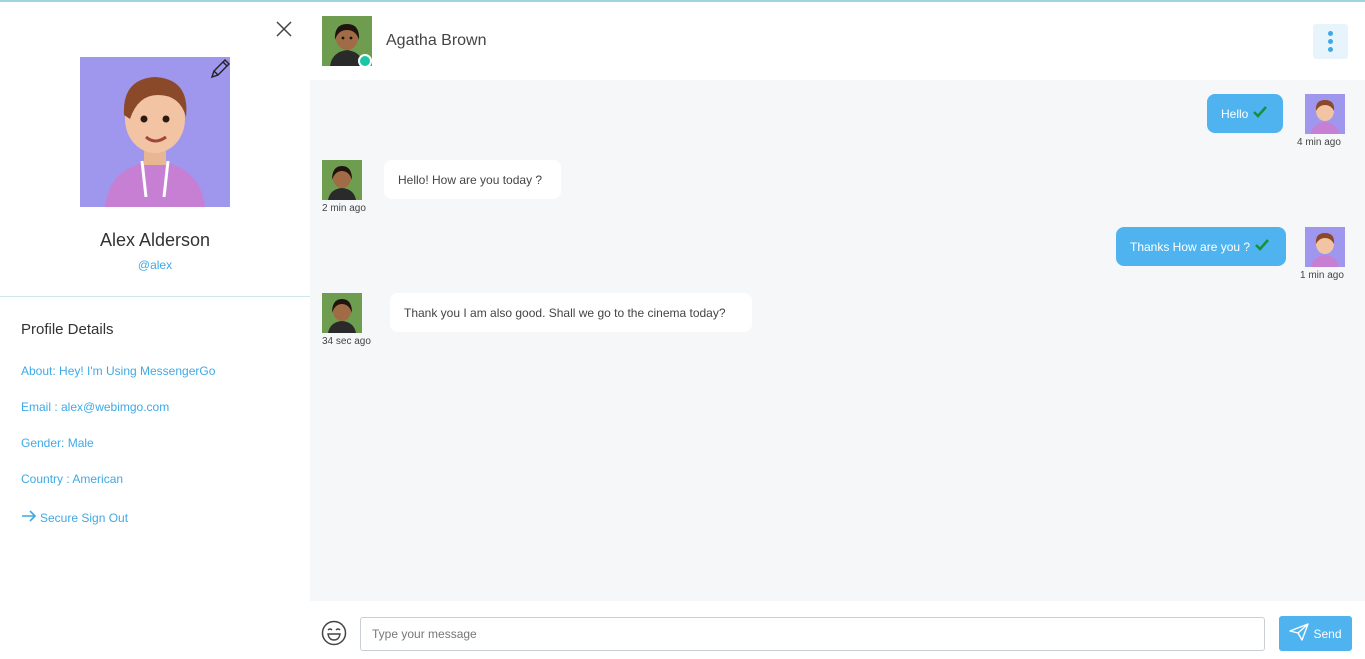 The width and height of the screenshot is (1365, 659). What do you see at coordinates (436, 40) in the screenshot?
I see `contact-name: Agatha Brown` at bounding box center [436, 40].